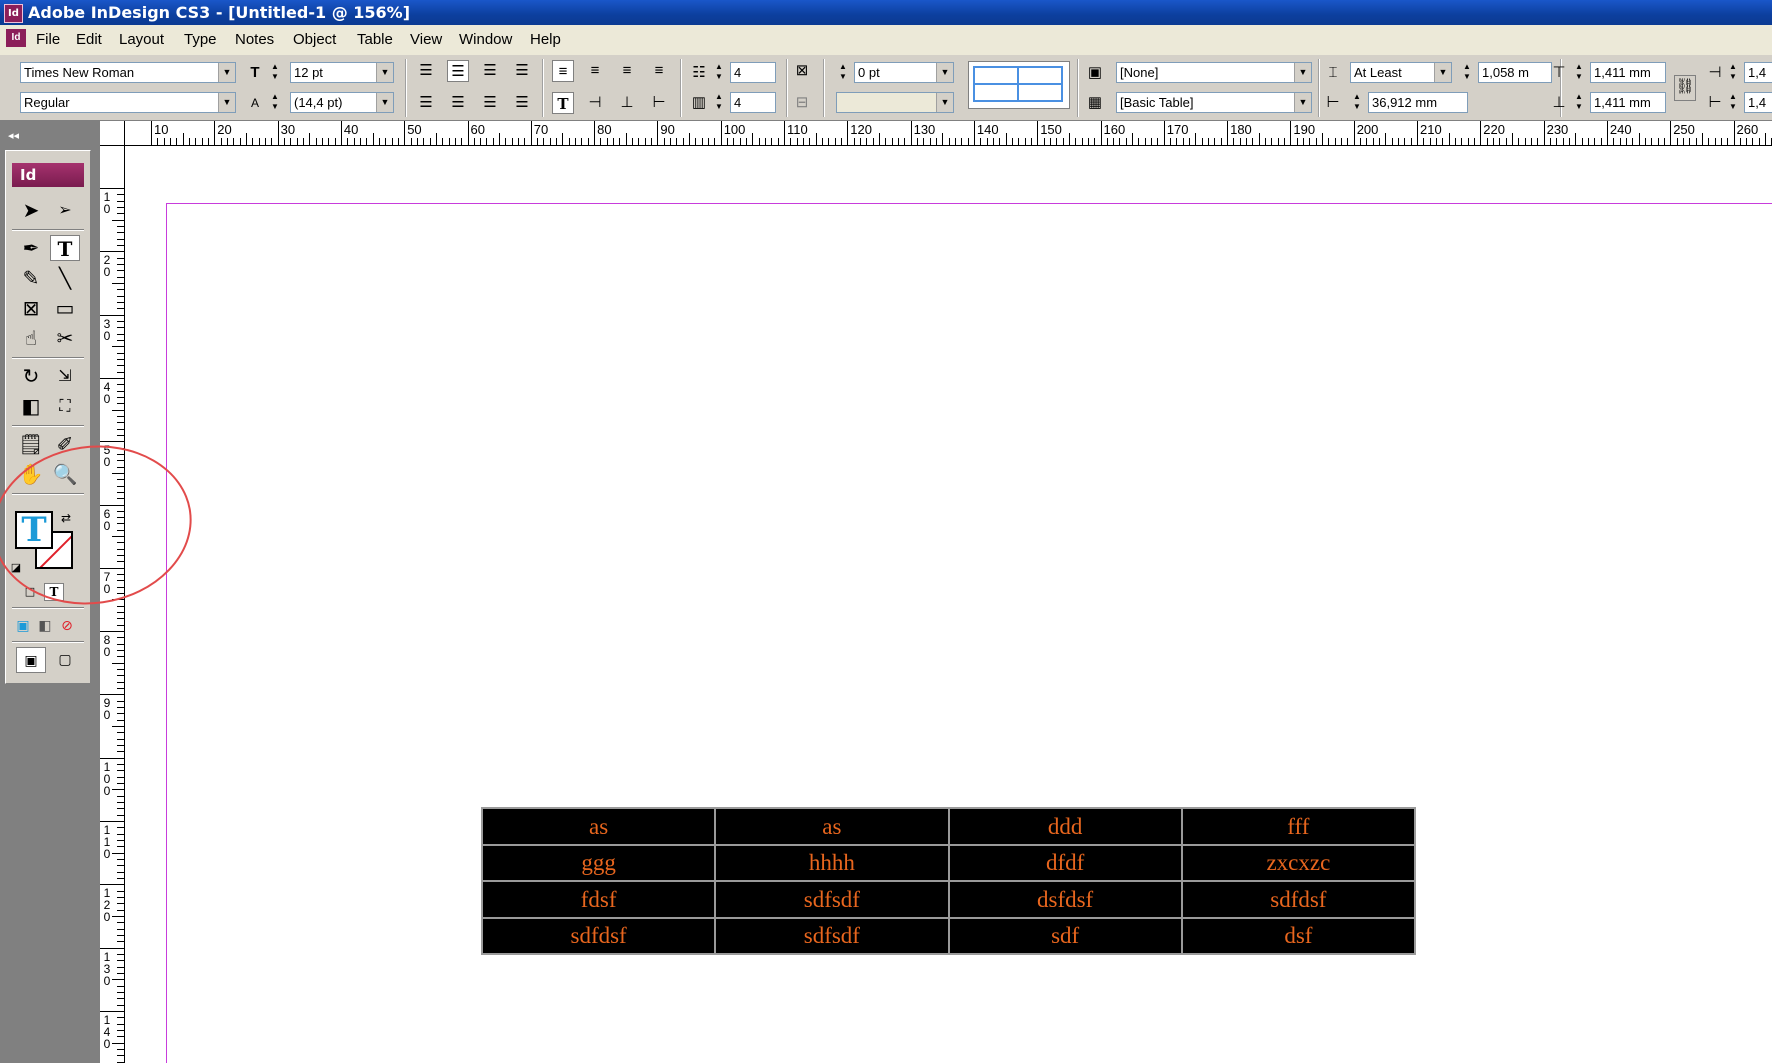  What do you see at coordinates (16, 38) in the screenshot?
I see `document-icon: Id` at bounding box center [16, 38].